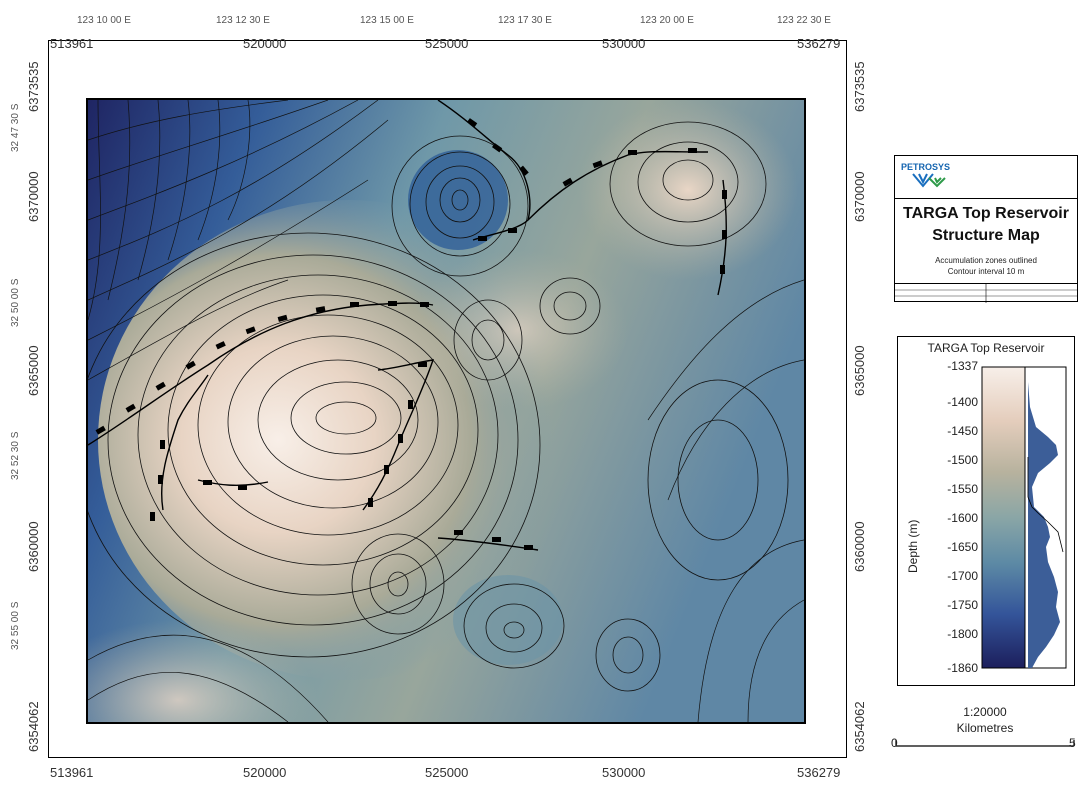  Describe the element at coordinates (859, 86) in the screenshot. I see `y-tick-right: 6373535` at that location.